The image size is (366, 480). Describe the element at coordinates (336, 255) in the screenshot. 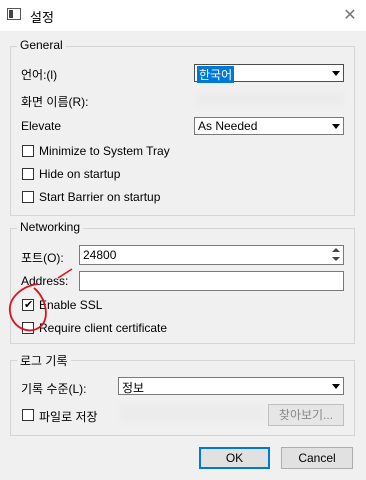

I see `spin-arrows-icon` at that location.